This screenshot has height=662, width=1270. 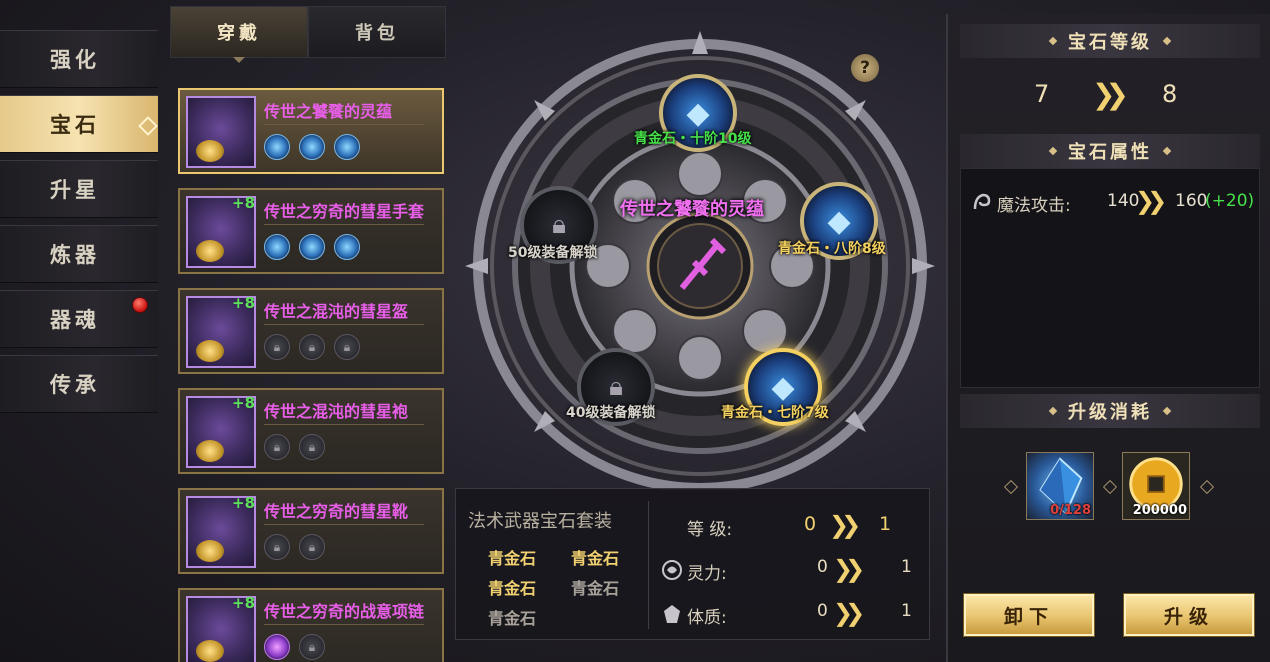 I want to click on header-label: 宝石等级, so click(x=1110, y=42).